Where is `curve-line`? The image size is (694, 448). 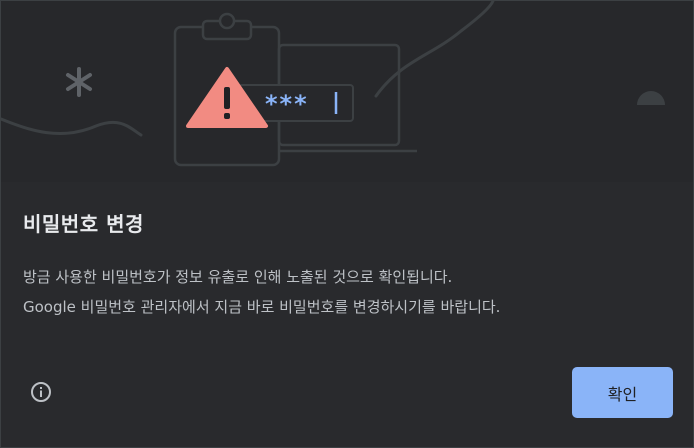
curve-line is located at coordinates (434, 49).